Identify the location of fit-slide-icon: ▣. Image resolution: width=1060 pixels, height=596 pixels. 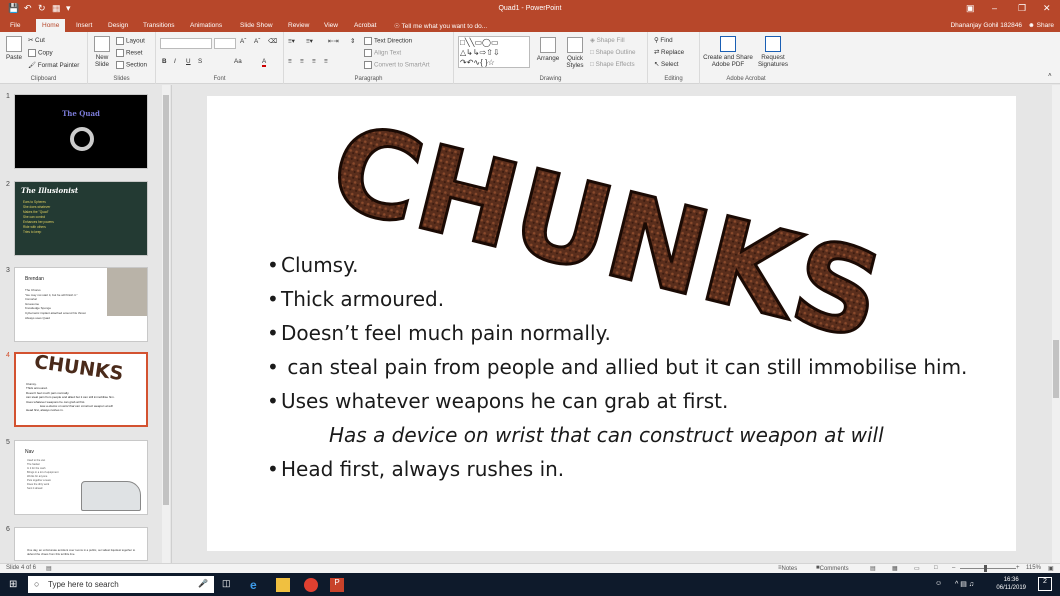
(1051, 568).